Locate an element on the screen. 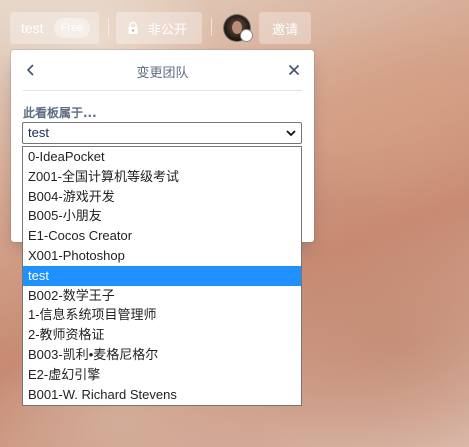  board-header: test Free 非公开 邀请 is located at coordinates (234, 28).